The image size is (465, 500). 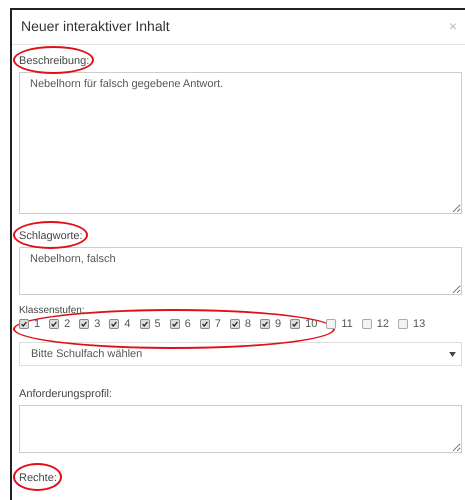 What do you see at coordinates (52, 310) in the screenshot?
I see `field-label: Klassenstufen:` at bounding box center [52, 310].